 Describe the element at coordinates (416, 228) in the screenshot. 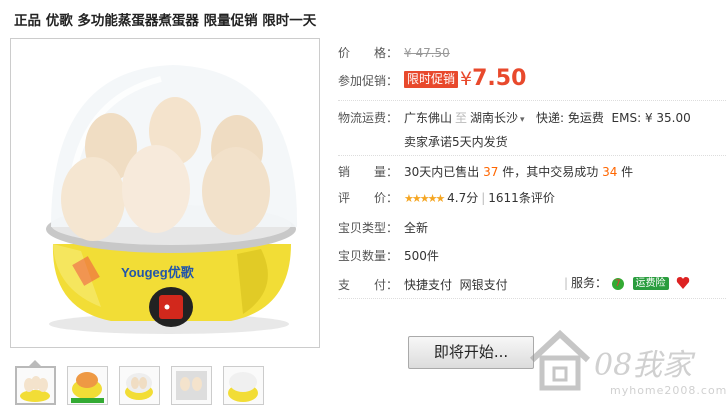

I see `type-value: 全新` at that location.